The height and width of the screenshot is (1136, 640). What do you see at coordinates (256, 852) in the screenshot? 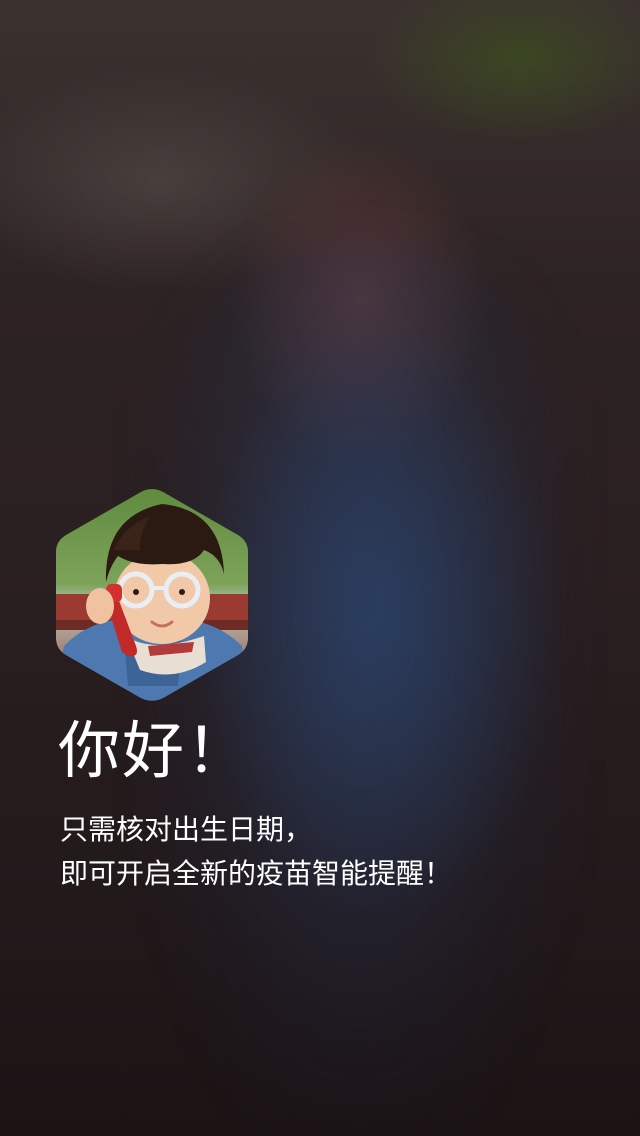
I see `subtitle: 只需核对出生日期， 即可开启全新的疫苗智能提醒！` at bounding box center [256, 852].